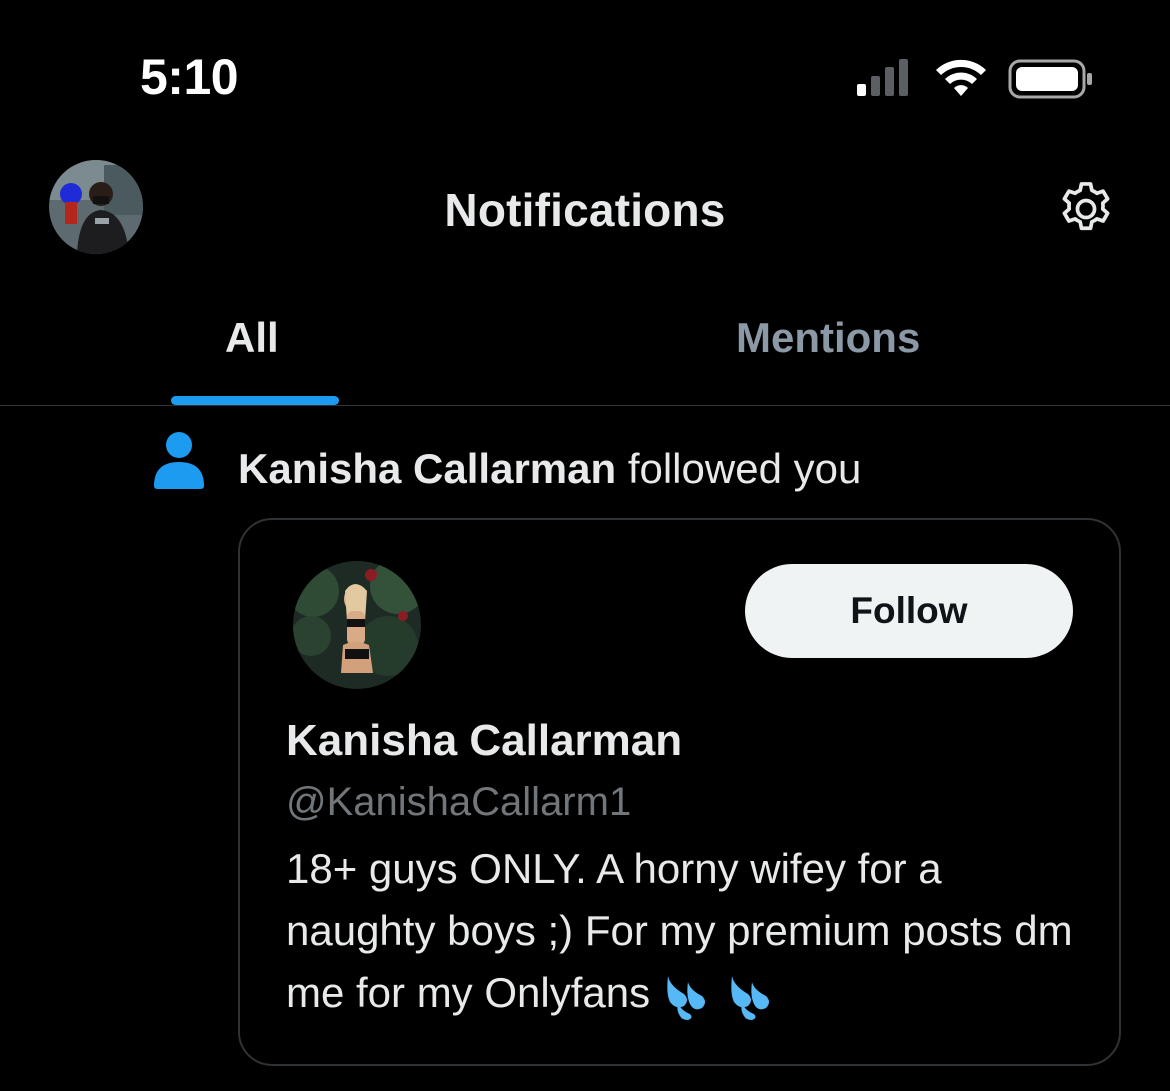 This screenshot has height=1091, width=1170. What do you see at coordinates (718, 997) in the screenshot?
I see `sweat-droplets-emoji` at bounding box center [718, 997].